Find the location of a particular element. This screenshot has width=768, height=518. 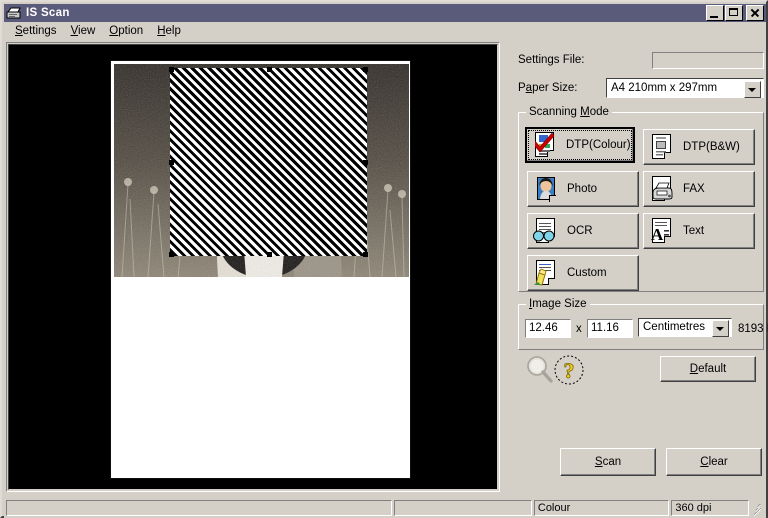

status-bar: Colour 360 dpi is located at coordinates (385, 508).